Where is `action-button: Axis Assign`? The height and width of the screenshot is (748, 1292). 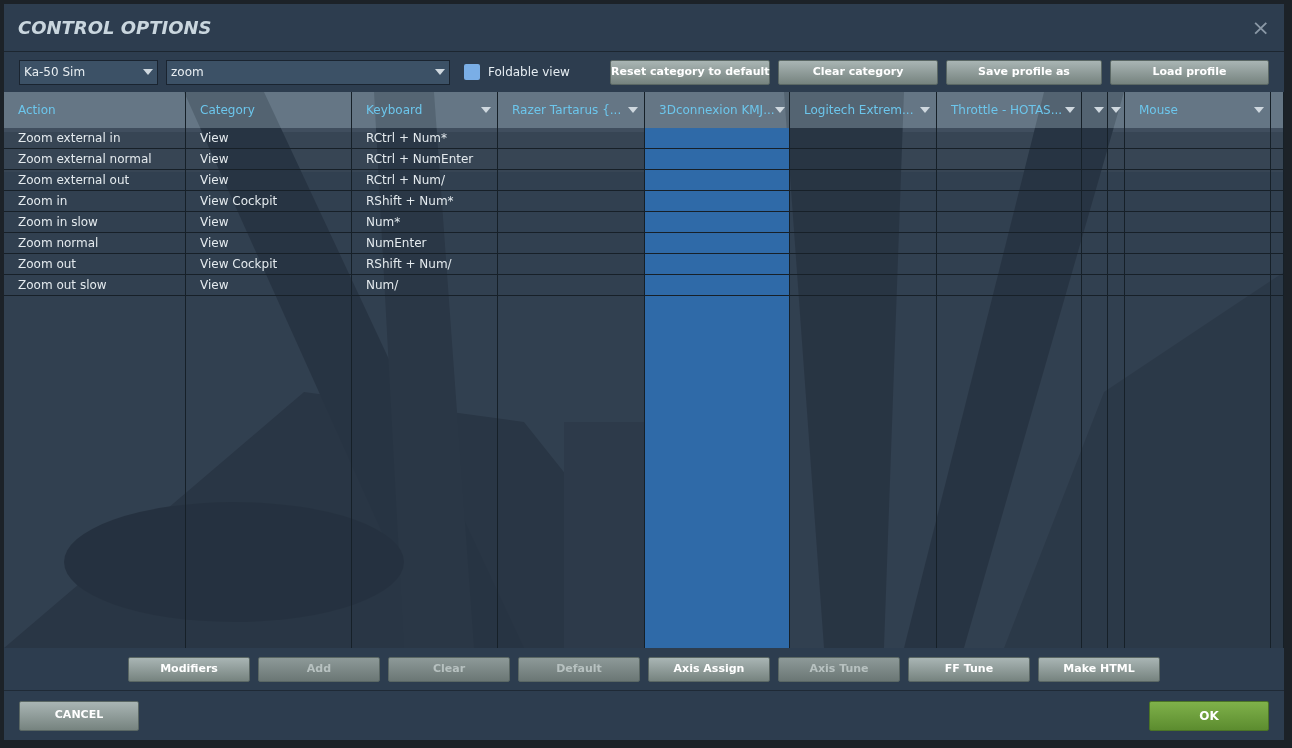 action-button: Axis Assign is located at coordinates (709, 669).